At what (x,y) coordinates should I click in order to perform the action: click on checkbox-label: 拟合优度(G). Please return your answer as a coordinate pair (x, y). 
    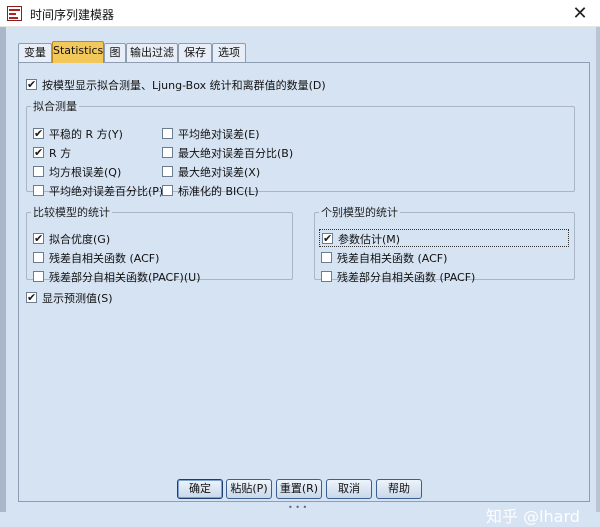
    Looking at the image, I should click on (80, 239).